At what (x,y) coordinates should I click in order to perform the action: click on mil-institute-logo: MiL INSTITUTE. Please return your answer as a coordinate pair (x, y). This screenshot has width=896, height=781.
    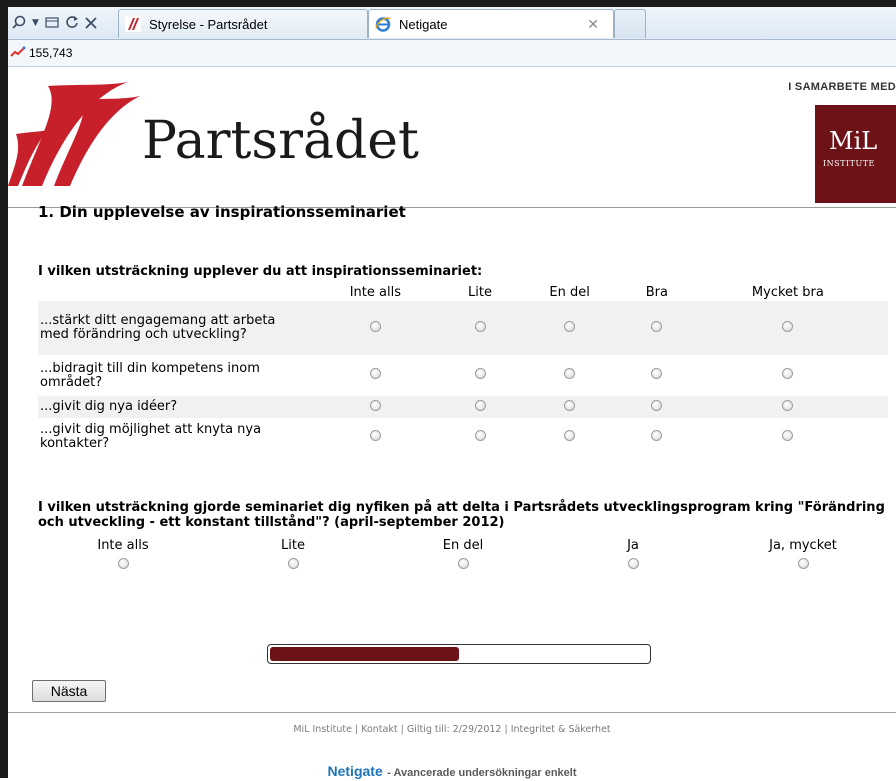
    Looking at the image, I should click on (855, 154).